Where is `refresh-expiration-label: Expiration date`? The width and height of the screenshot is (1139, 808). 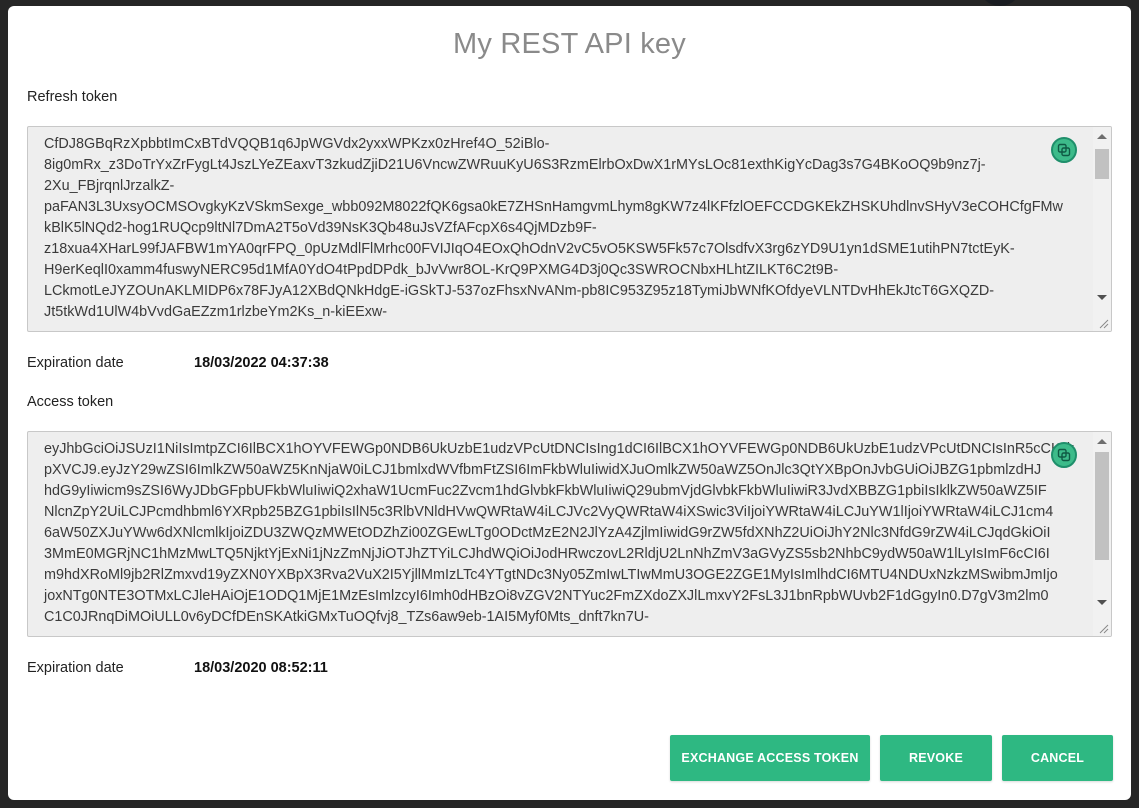 refresh-expiration-label: Expiration date is located at coordinates (75, 363).